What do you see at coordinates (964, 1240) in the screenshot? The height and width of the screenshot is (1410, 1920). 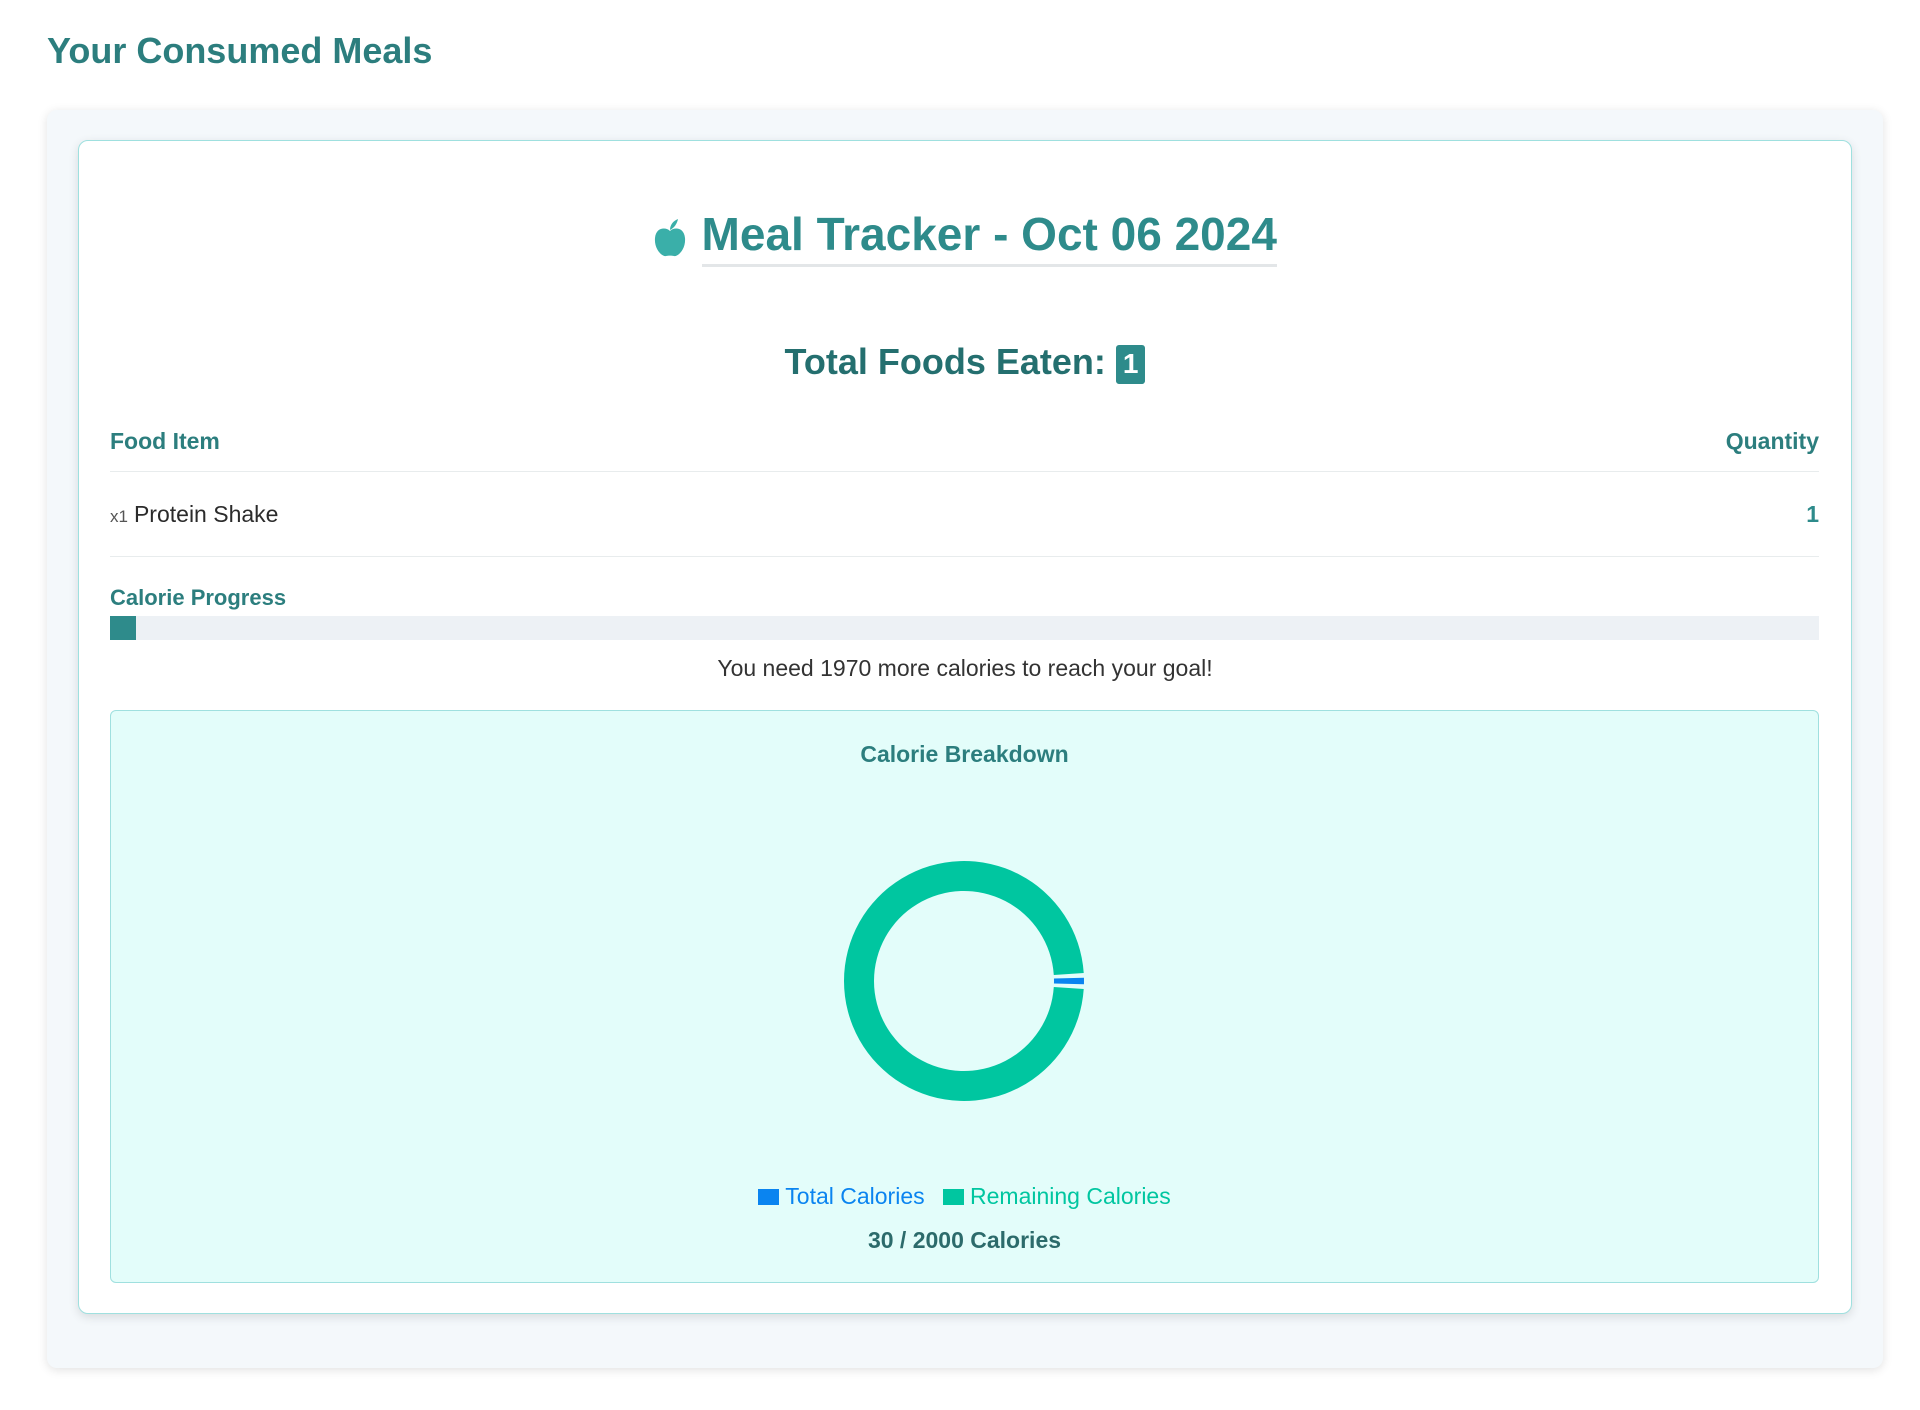 I see `calorie-summary: 30 / 2000 Calories` at bounding box center [964, 1240].